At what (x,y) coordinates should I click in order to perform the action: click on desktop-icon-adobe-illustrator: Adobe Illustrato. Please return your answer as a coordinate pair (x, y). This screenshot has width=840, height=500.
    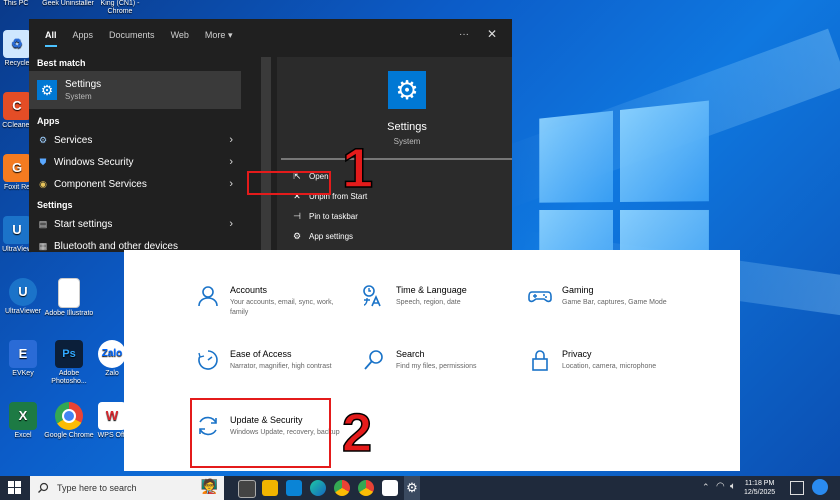
    Looking at the image, I should click on (69, 298).